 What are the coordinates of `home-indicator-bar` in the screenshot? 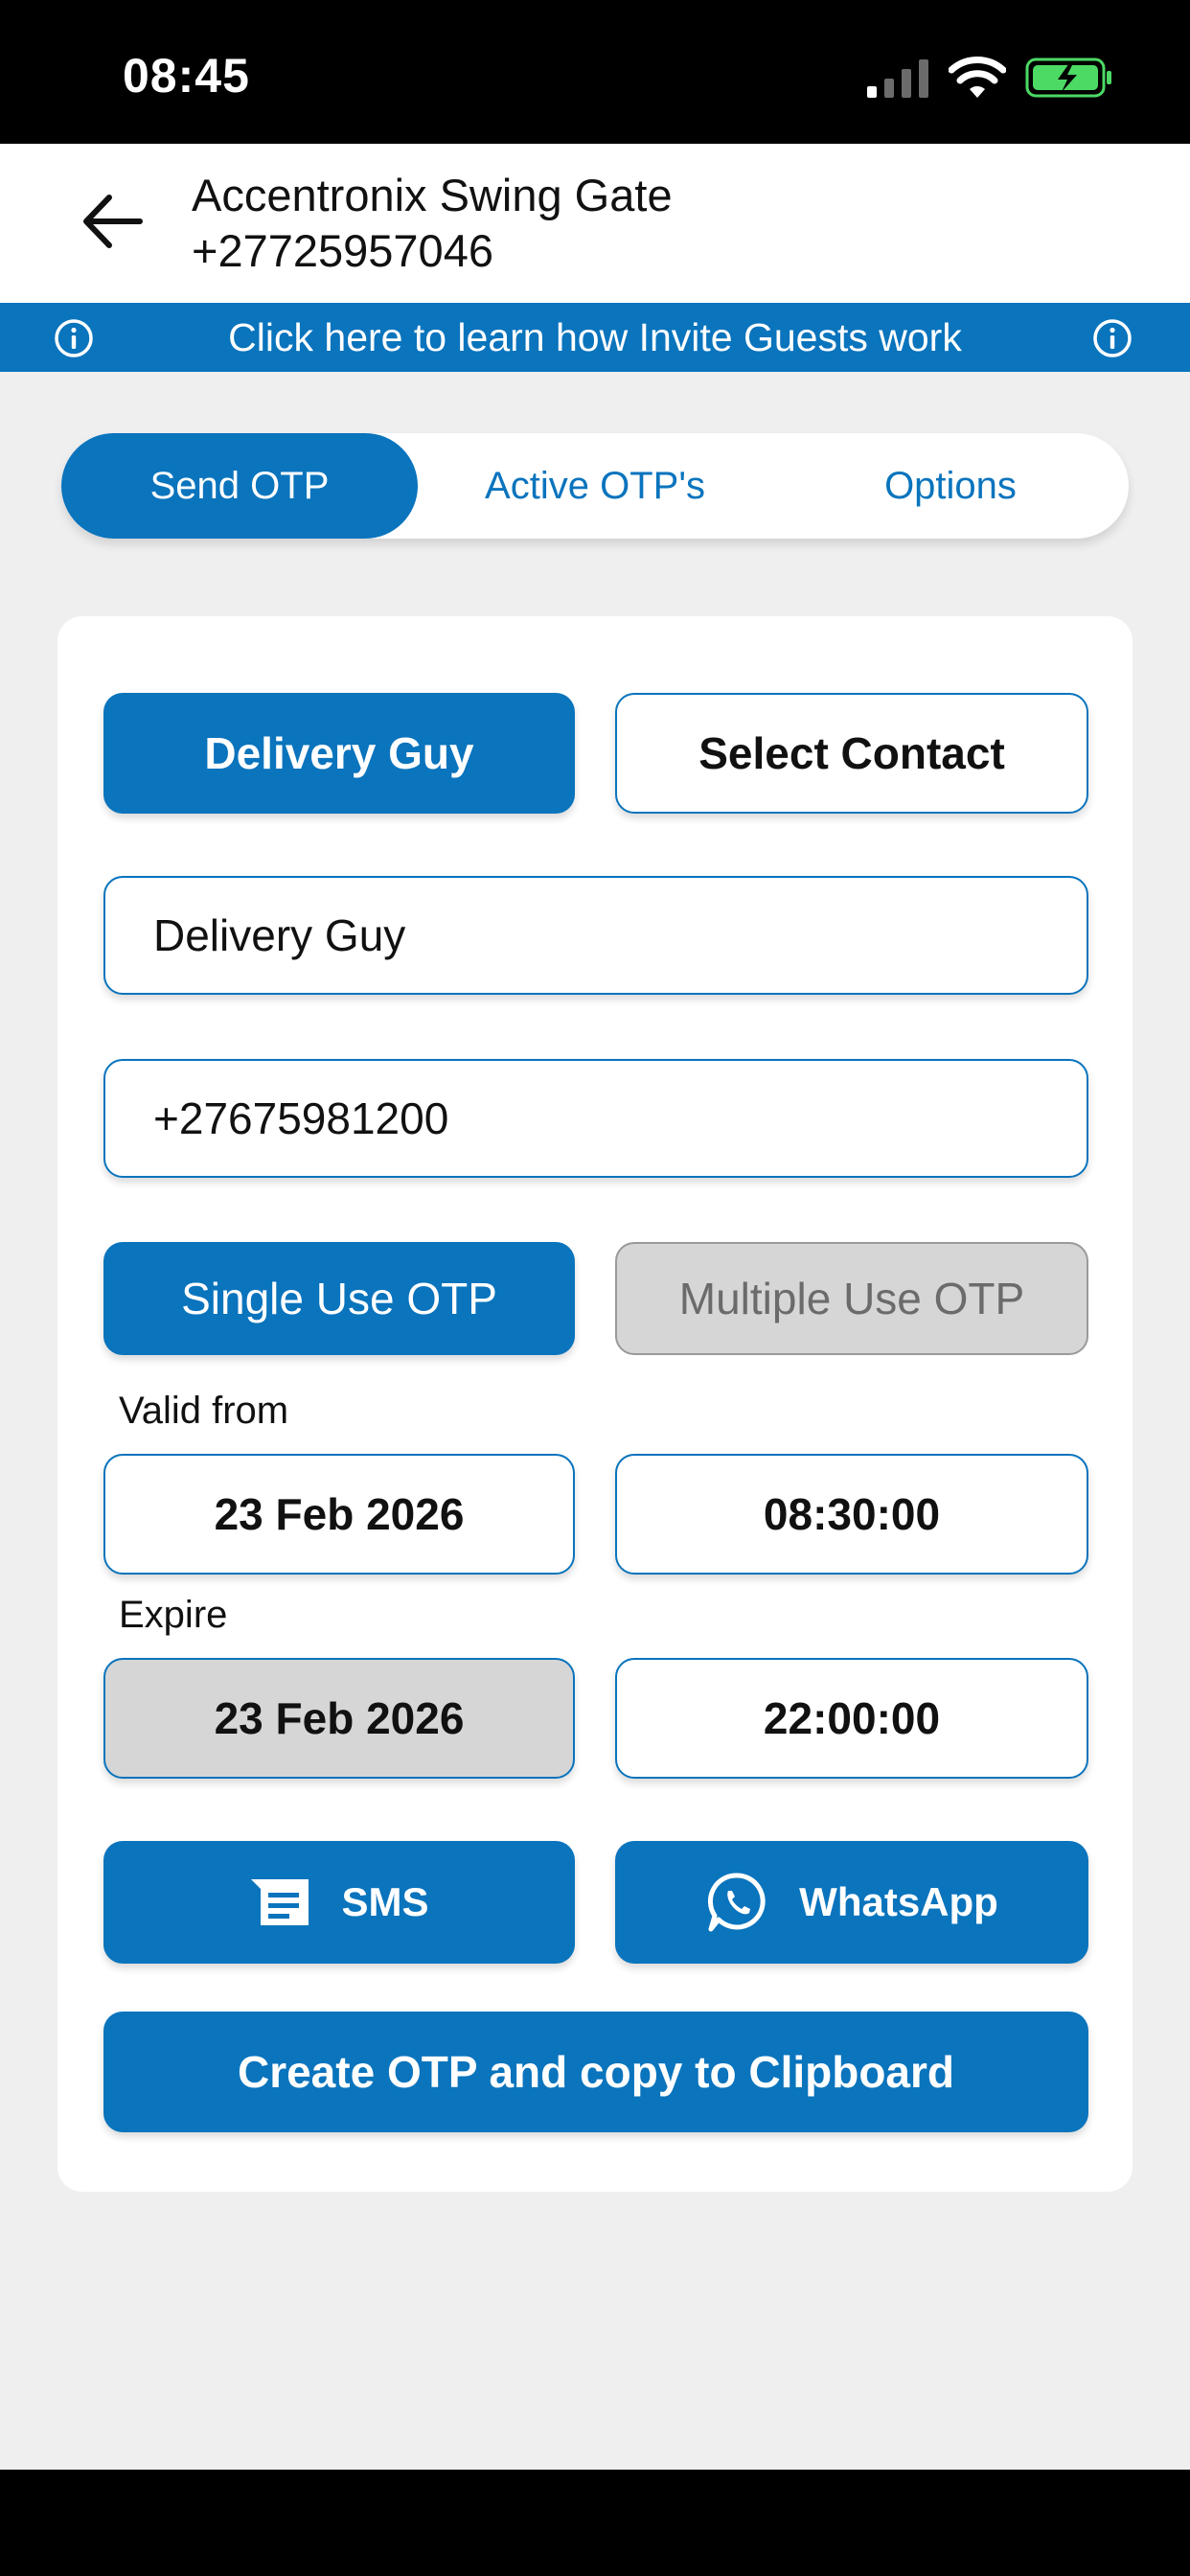 It's located at (595, 2523).